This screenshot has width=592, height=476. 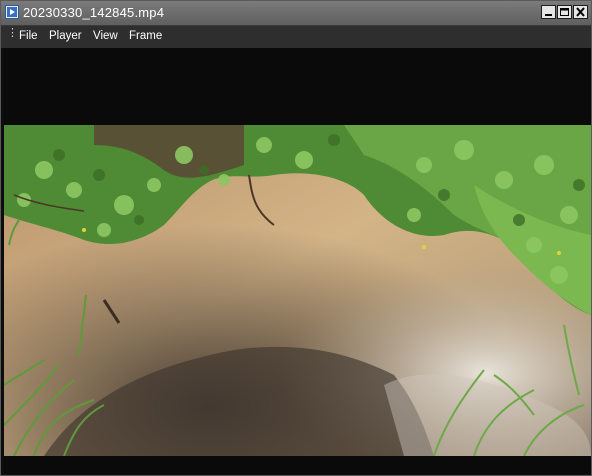 I want to click on maximize-button, so click(x=564, y=12).